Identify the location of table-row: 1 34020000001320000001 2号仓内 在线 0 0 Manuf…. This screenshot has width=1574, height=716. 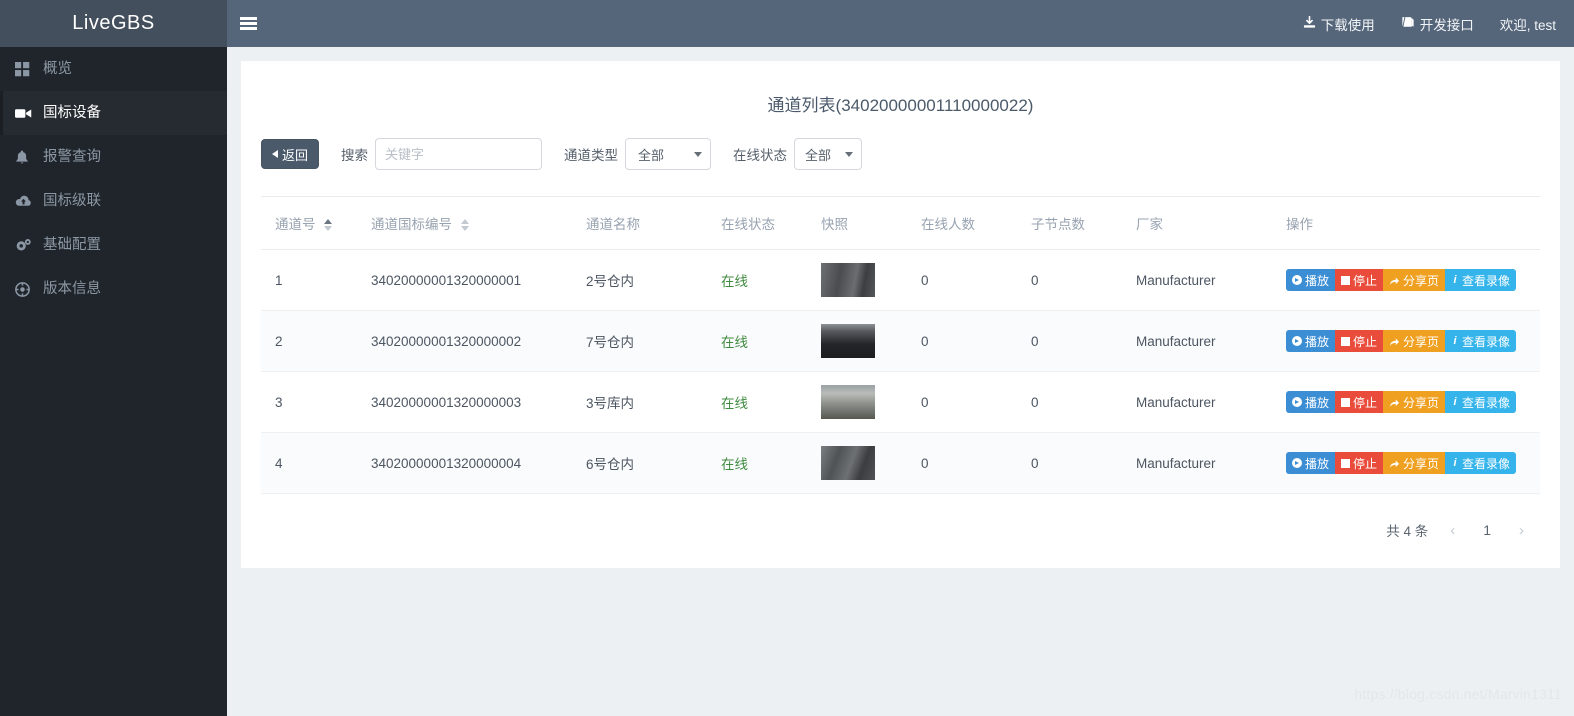
(900, 280).